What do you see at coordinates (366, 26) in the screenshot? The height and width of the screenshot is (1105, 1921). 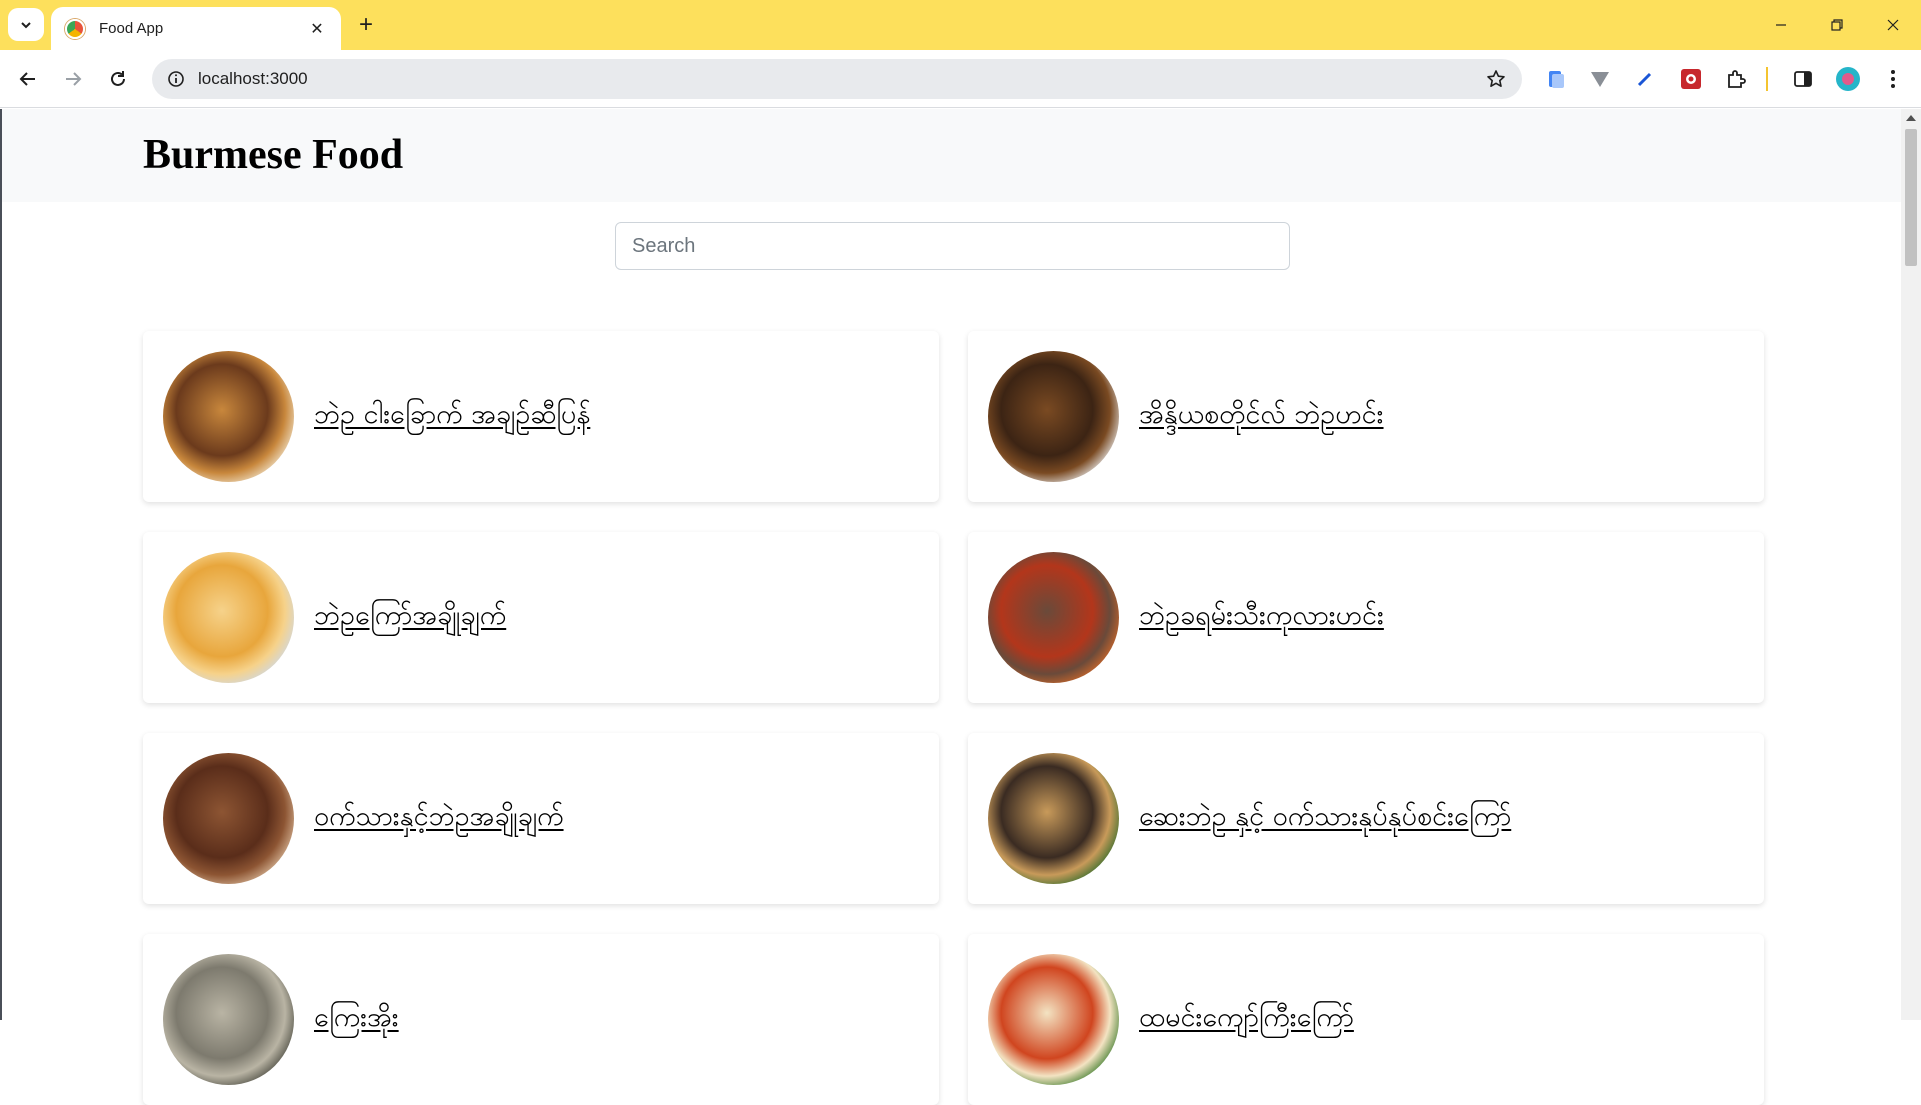 I see `new-tab-icon: +` at bounding box center [366, 26].